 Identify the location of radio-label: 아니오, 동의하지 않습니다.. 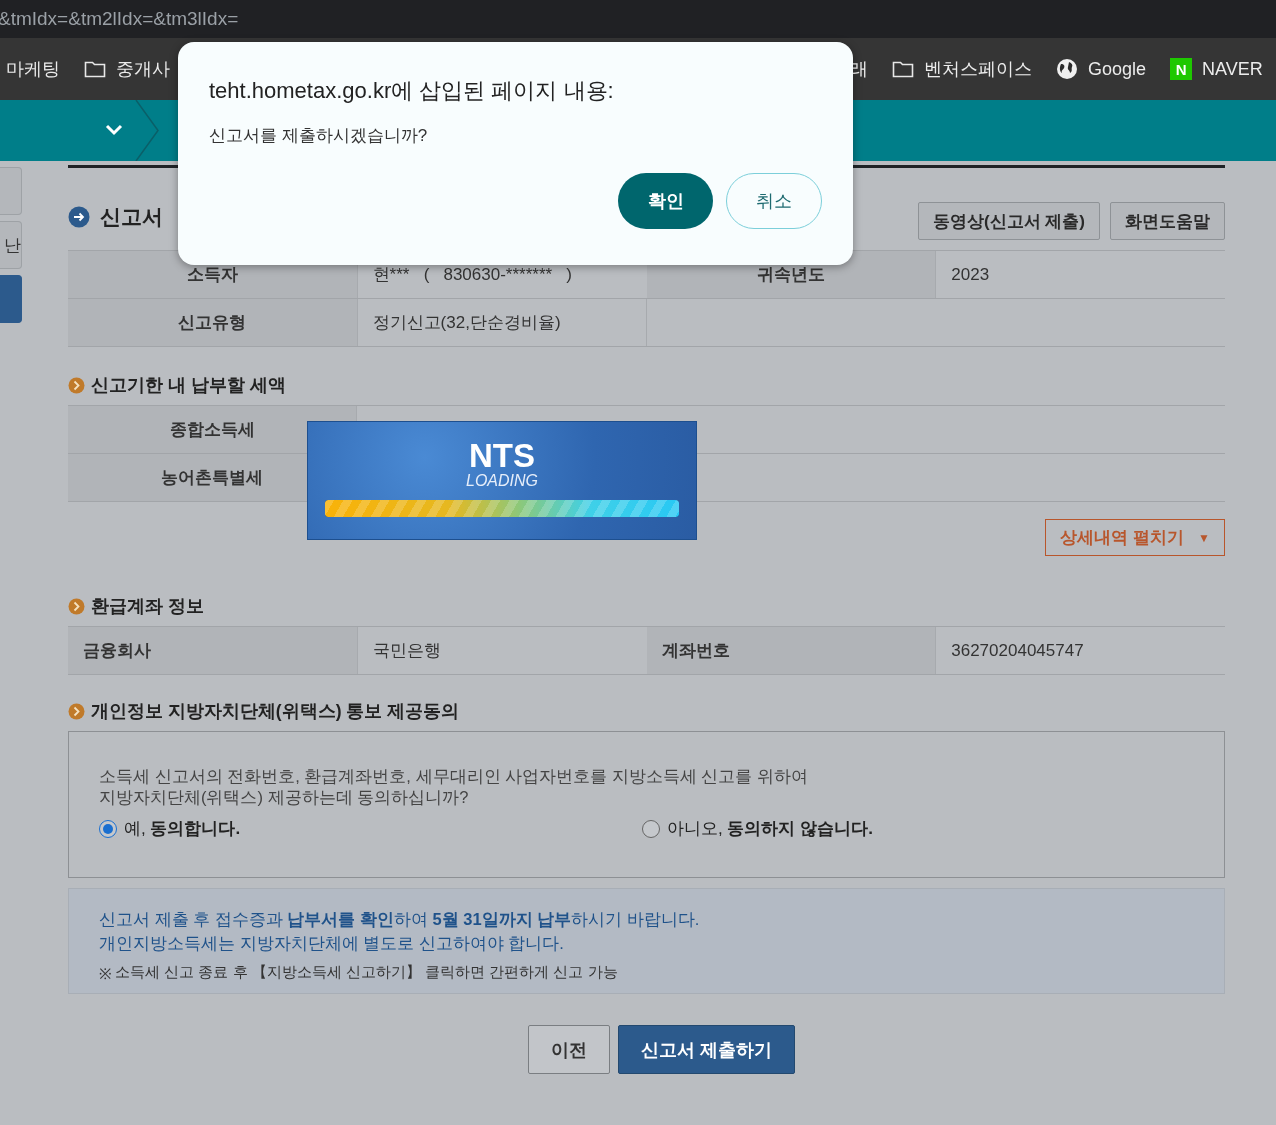
(770, 828).